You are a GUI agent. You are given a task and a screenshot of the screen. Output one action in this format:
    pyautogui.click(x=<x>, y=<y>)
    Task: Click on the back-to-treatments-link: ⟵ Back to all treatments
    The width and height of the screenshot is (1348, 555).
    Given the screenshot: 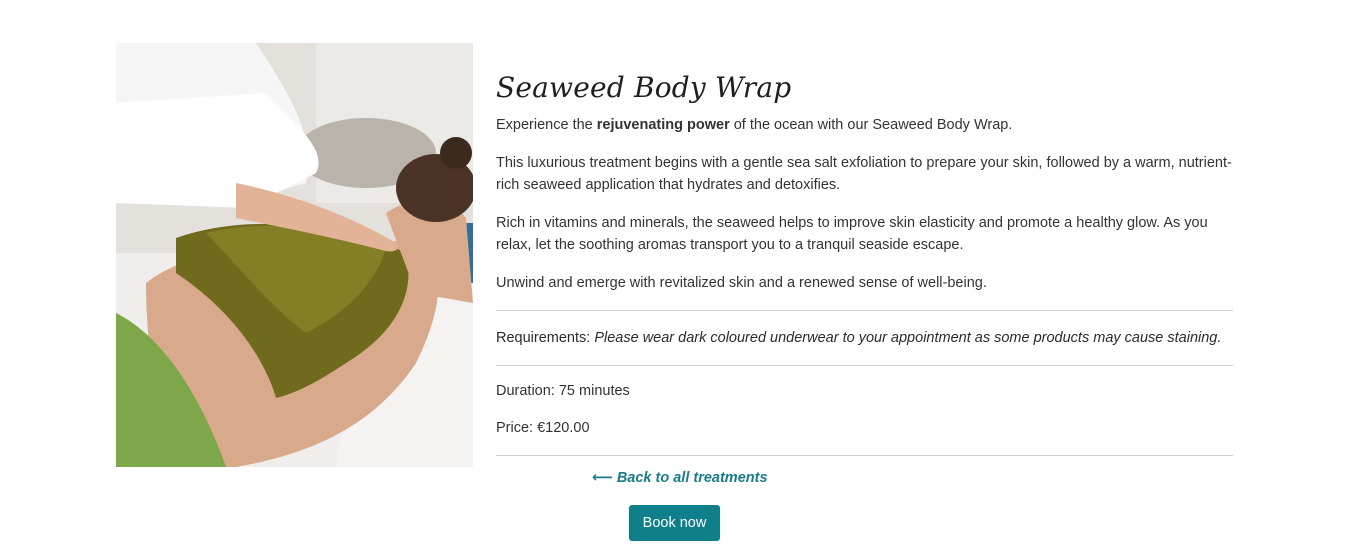 What is the action you would take?
    pyautogui.click(x=680, y=478)
    